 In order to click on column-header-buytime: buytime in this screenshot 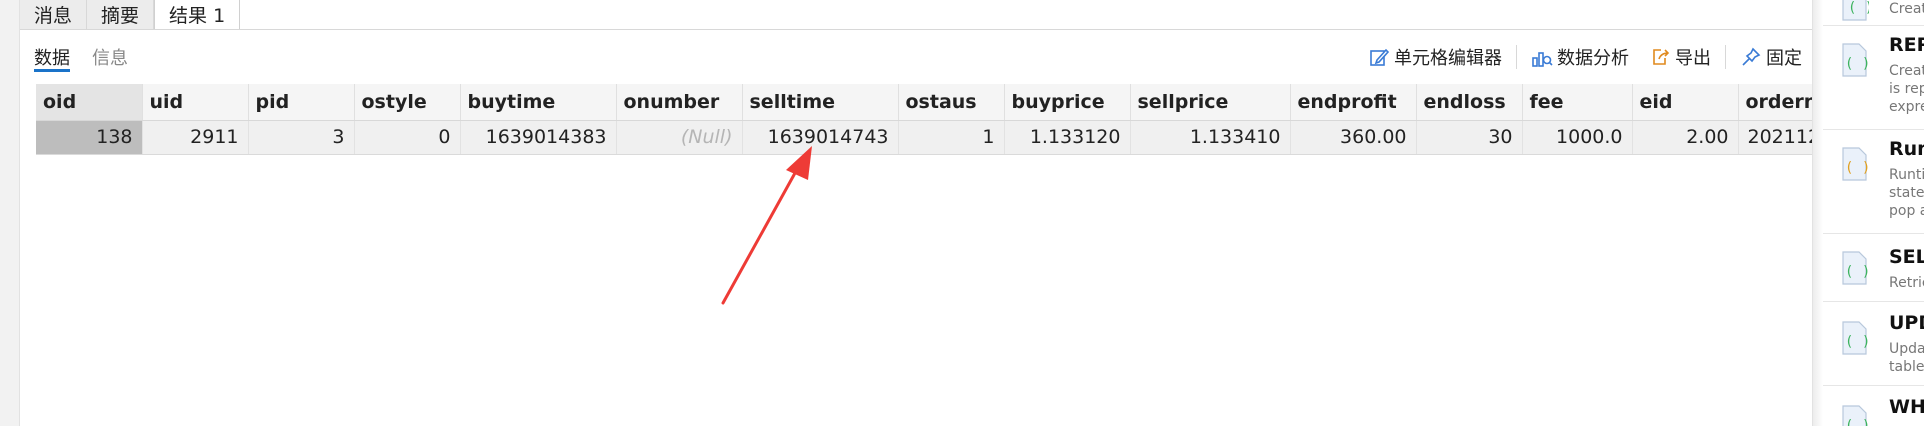, I will do `click(538, 102)`.